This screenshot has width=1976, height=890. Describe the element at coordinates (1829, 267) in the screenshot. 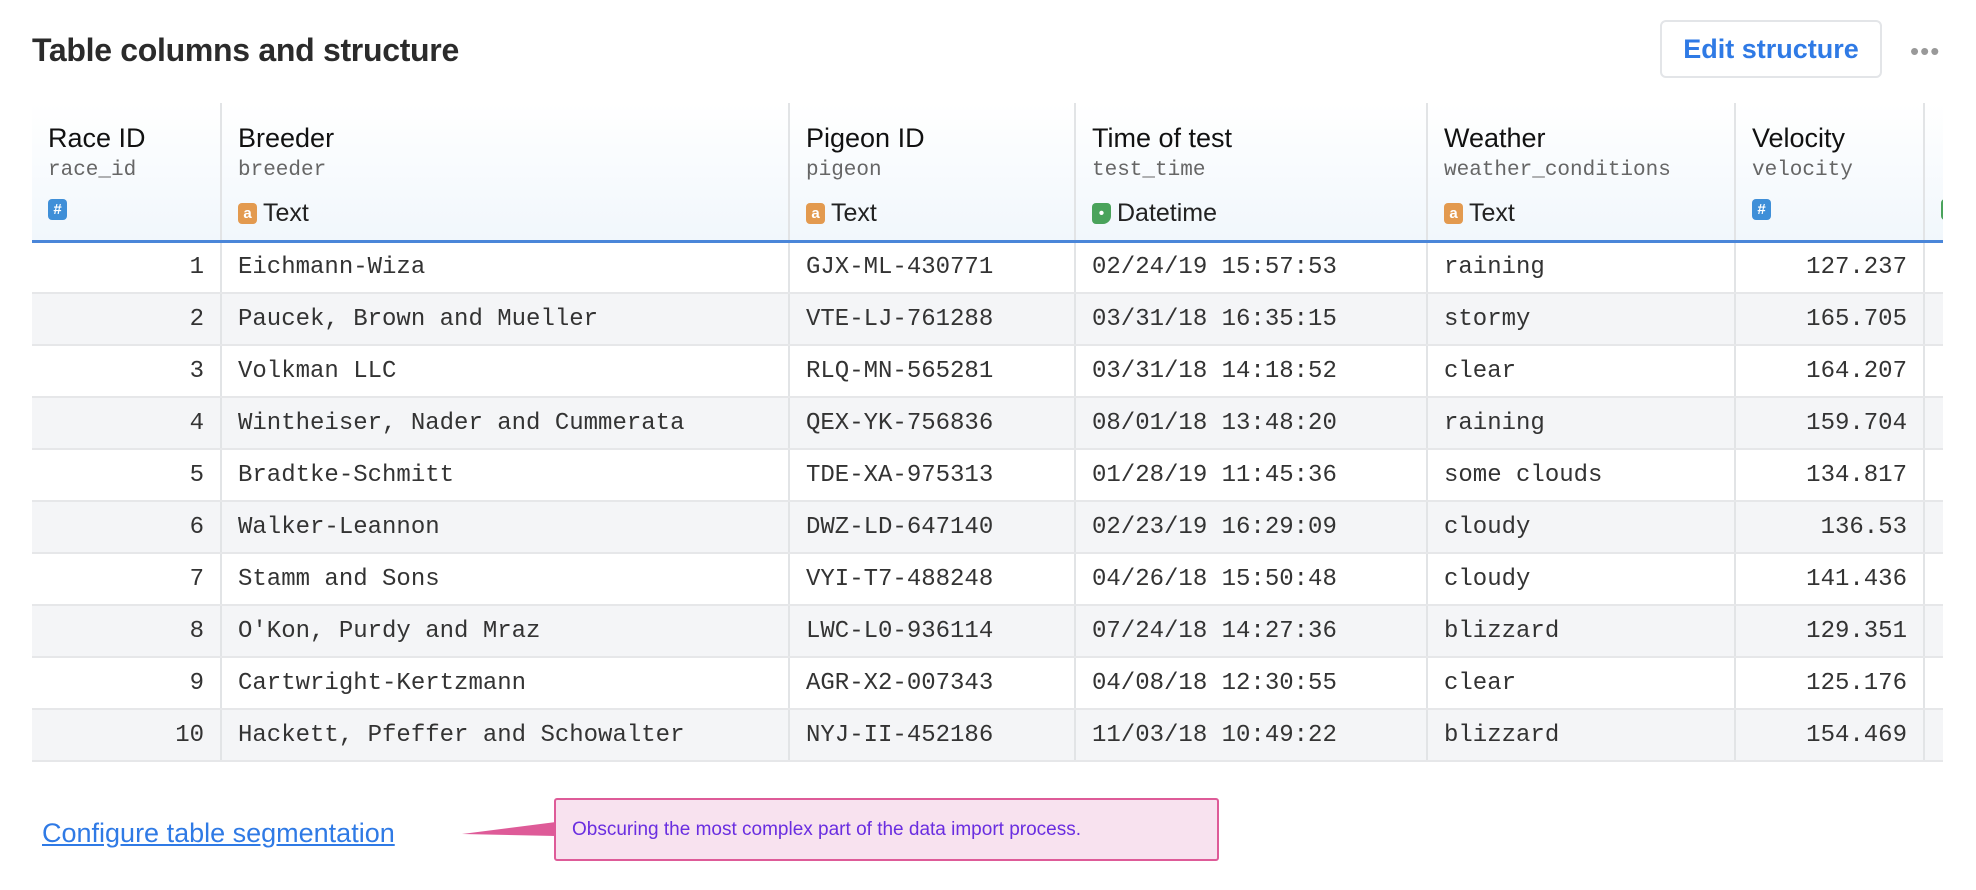

I see `cell-velocity: 127.237` at that location.